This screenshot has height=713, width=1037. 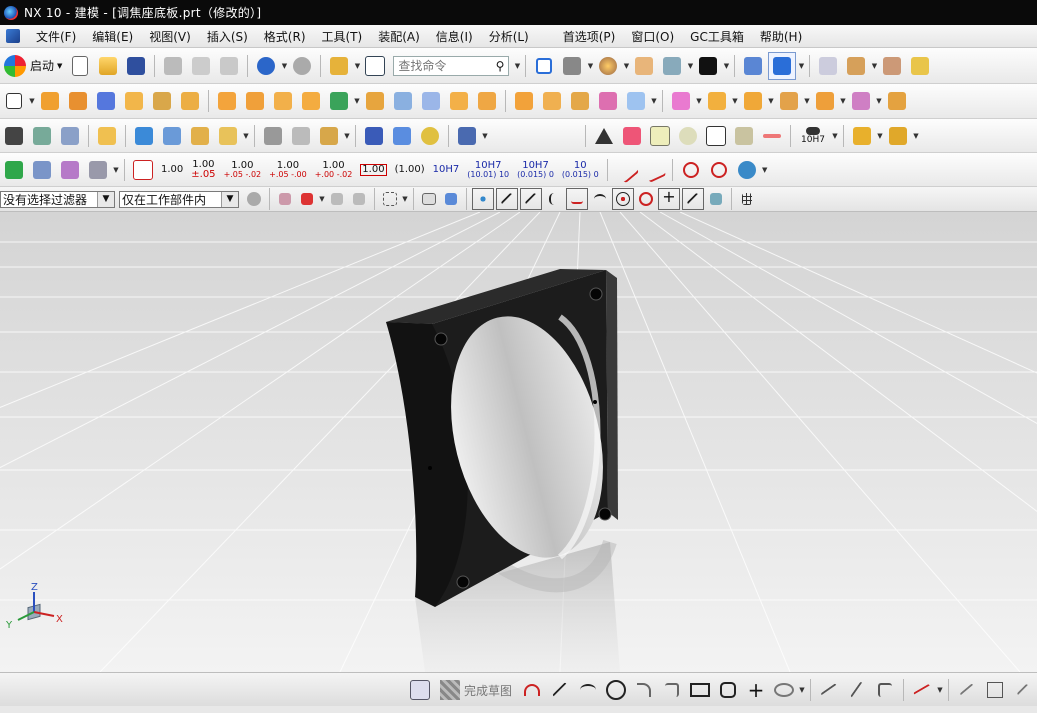 What do you see at coordinates (608, 66) in the screenshot?
I see `studio-render-button` at bounding box center [608, 66].